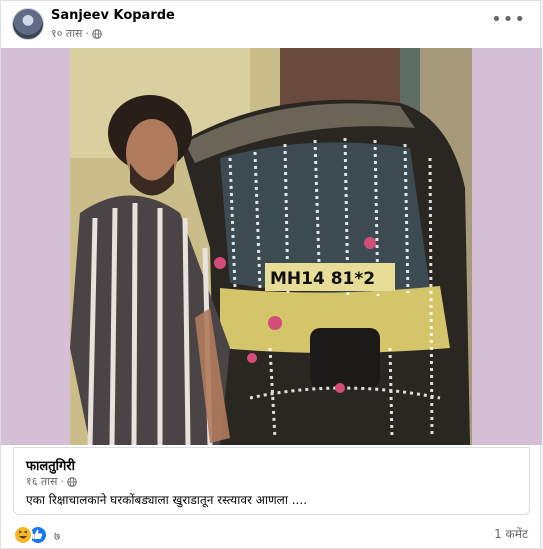 The width and height of the screenshot is (543, 549). I want to click on avatar, so click(28, 24).